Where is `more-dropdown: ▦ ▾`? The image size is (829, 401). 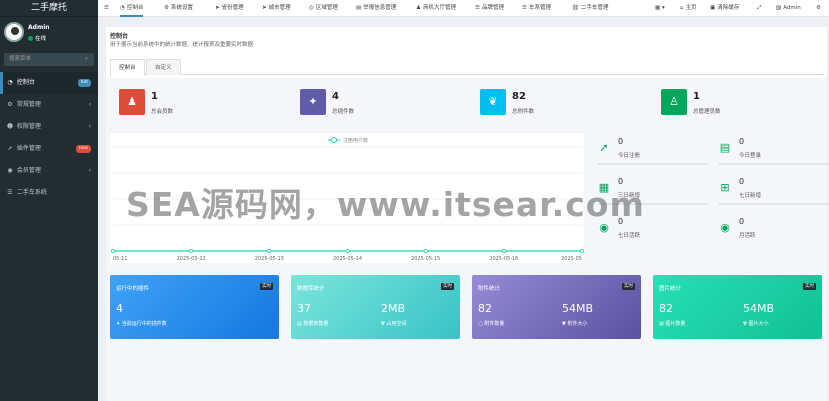
more-dropdown: ▦ ▾ is located at coordinates (660, 8).